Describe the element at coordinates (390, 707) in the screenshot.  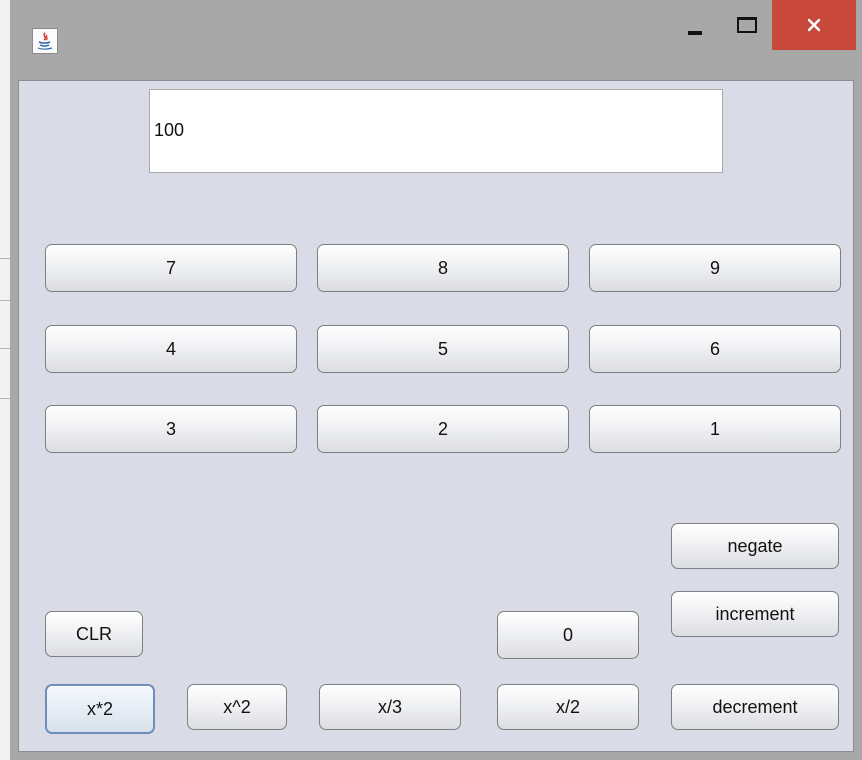
I see `divide-by-three-button: x/3` at that location.